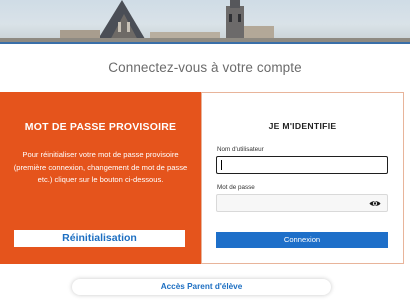 The height and width of the screenshot is (300, 410). What do you see at coordinates (302, 165) in the screenshot?
I see `username-input` at bounding box center [302, 165].